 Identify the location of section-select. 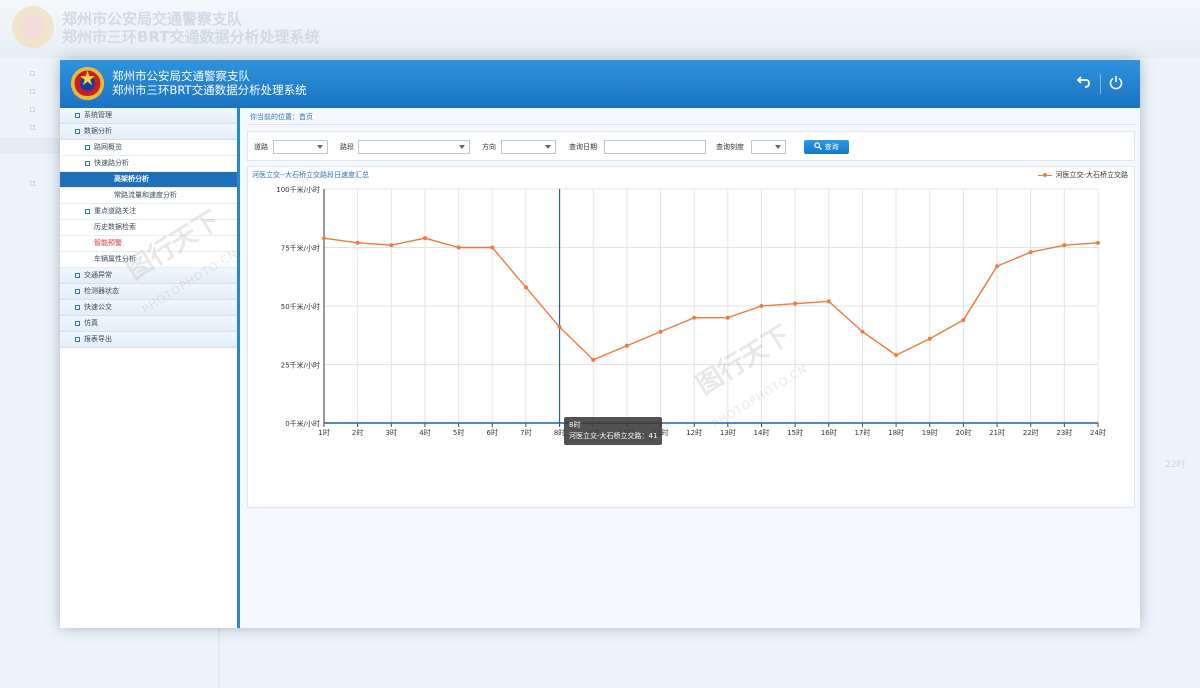
(414, 147).